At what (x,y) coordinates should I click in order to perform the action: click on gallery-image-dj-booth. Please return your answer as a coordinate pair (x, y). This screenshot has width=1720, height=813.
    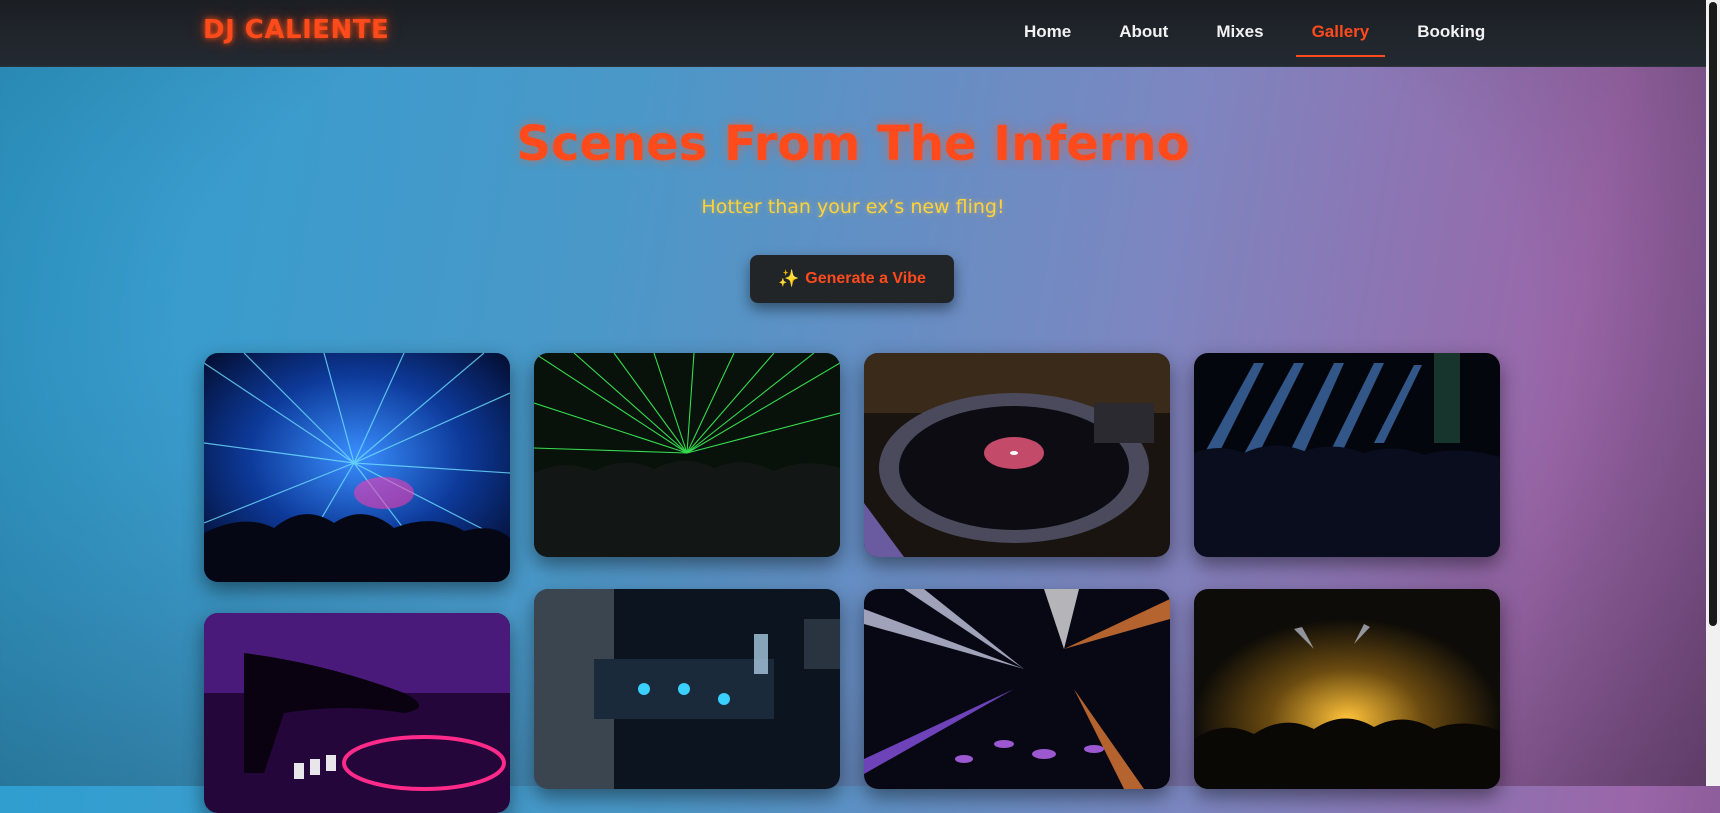
    Looking at the image, I should click on (687, 689).